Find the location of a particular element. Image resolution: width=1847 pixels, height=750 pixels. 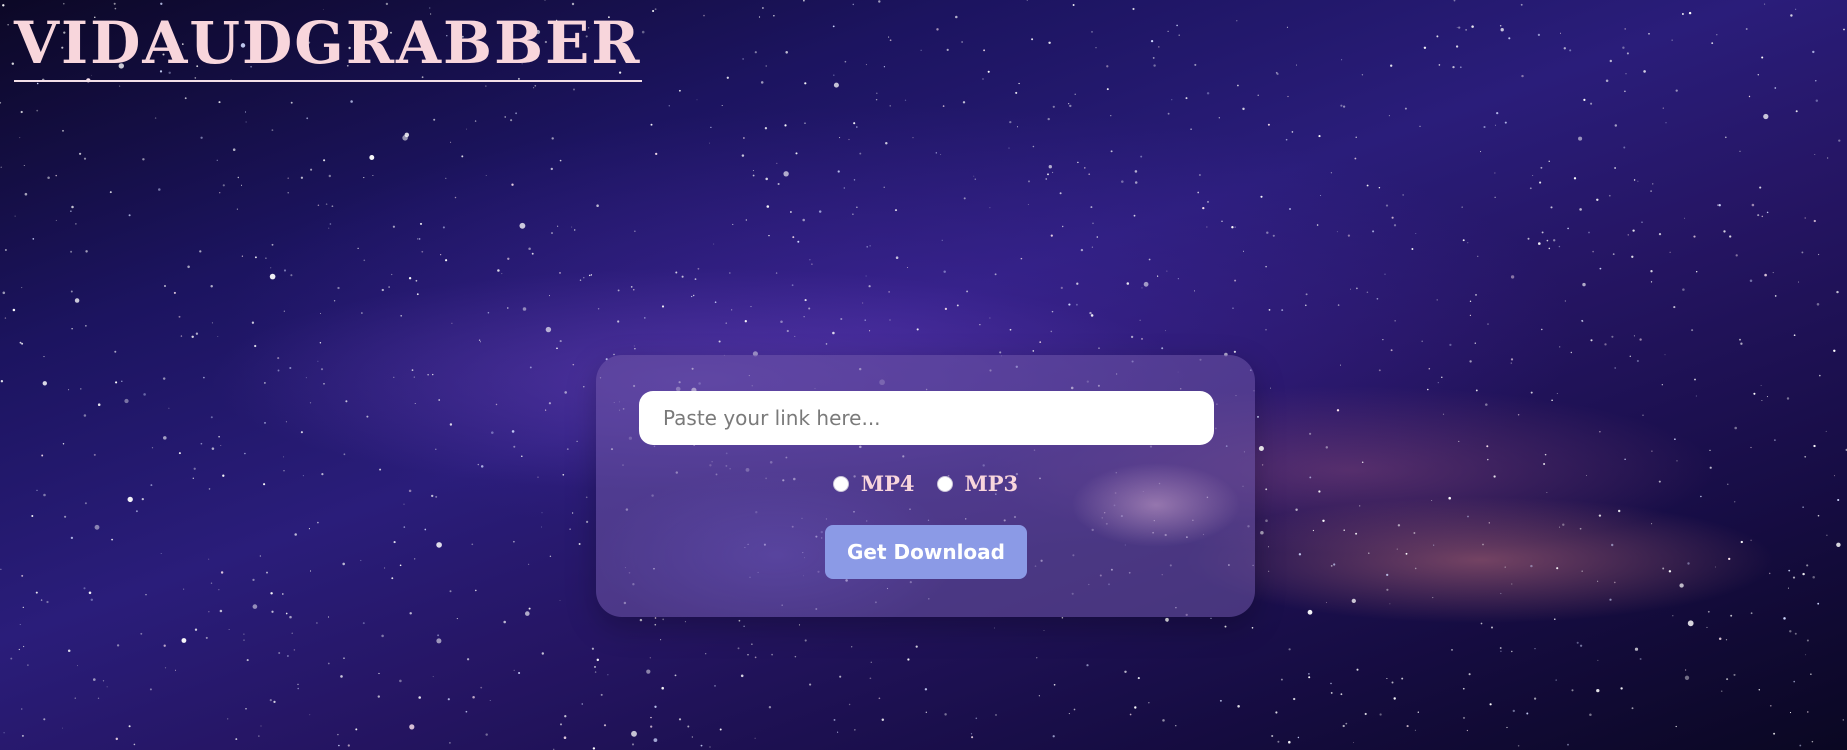

get-download-button: Get Download is located at coordinates (926, 552).